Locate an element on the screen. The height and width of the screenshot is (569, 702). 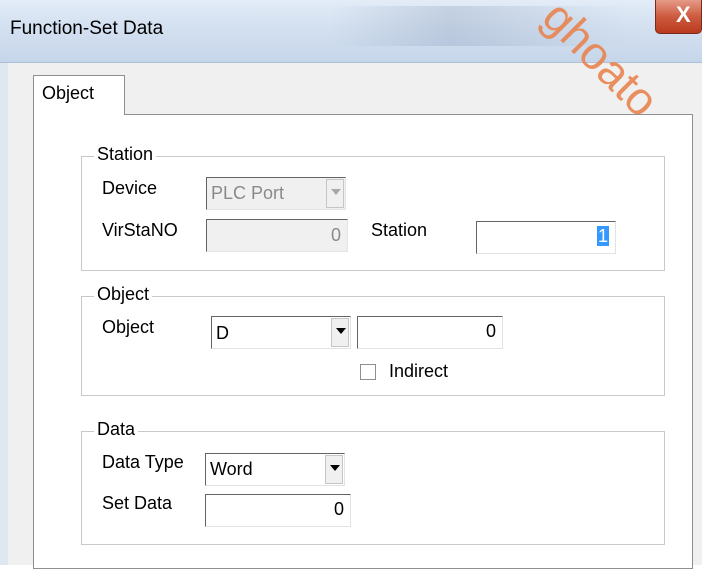
title-bar-sheen is located at coordinates (480, 26).